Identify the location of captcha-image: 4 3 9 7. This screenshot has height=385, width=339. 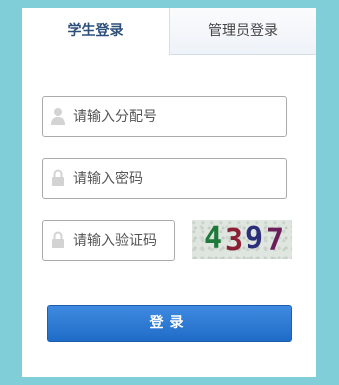
(242, 239).